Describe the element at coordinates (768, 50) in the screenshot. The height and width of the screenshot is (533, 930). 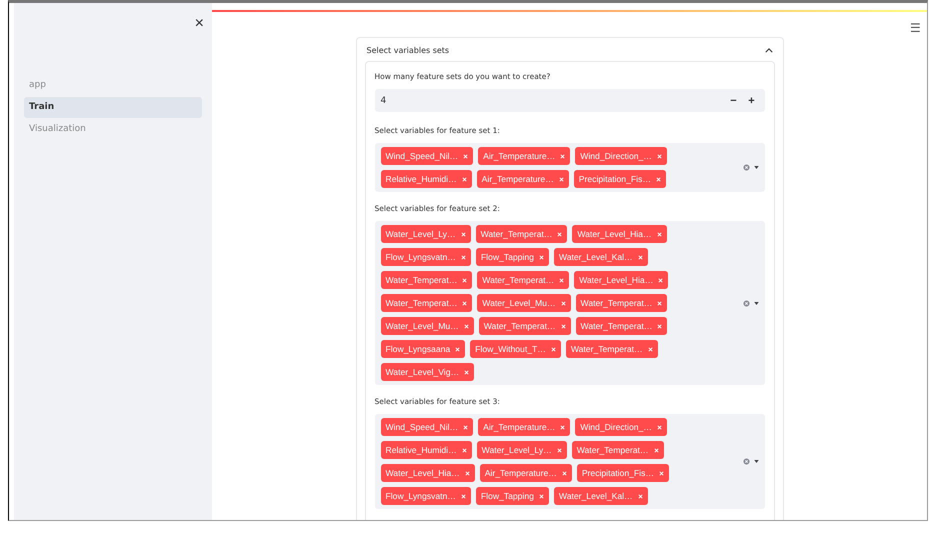
I see `chevron-icon` at that location.